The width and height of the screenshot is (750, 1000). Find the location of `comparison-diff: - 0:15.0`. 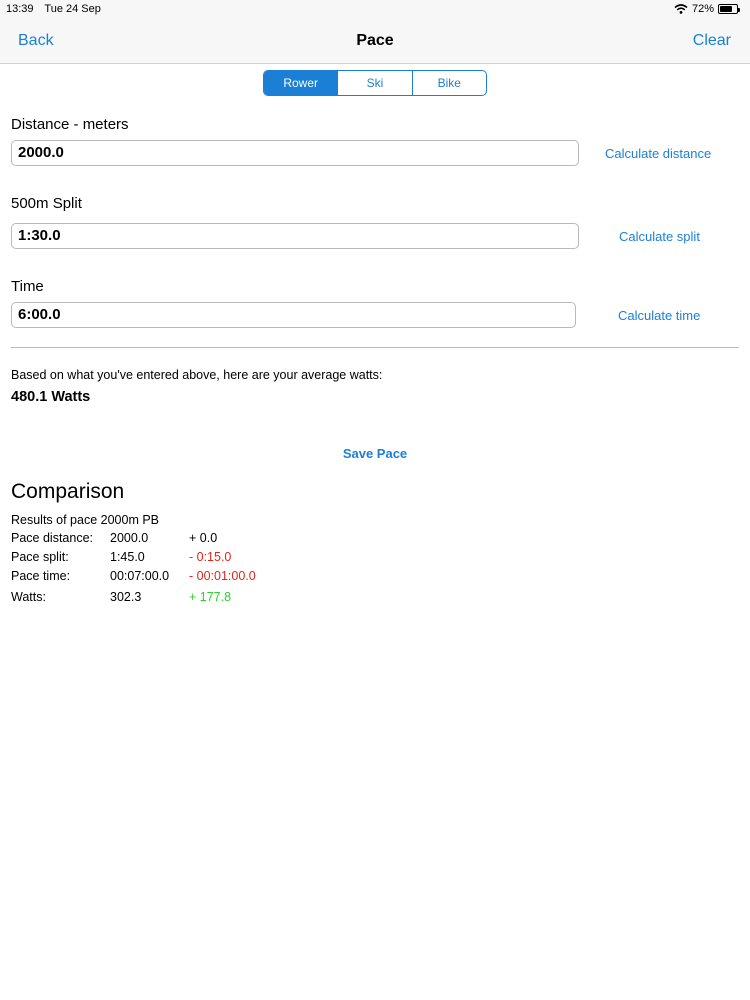

comparison-diff: - 0:15.0 is located at coordinates (210, 557).